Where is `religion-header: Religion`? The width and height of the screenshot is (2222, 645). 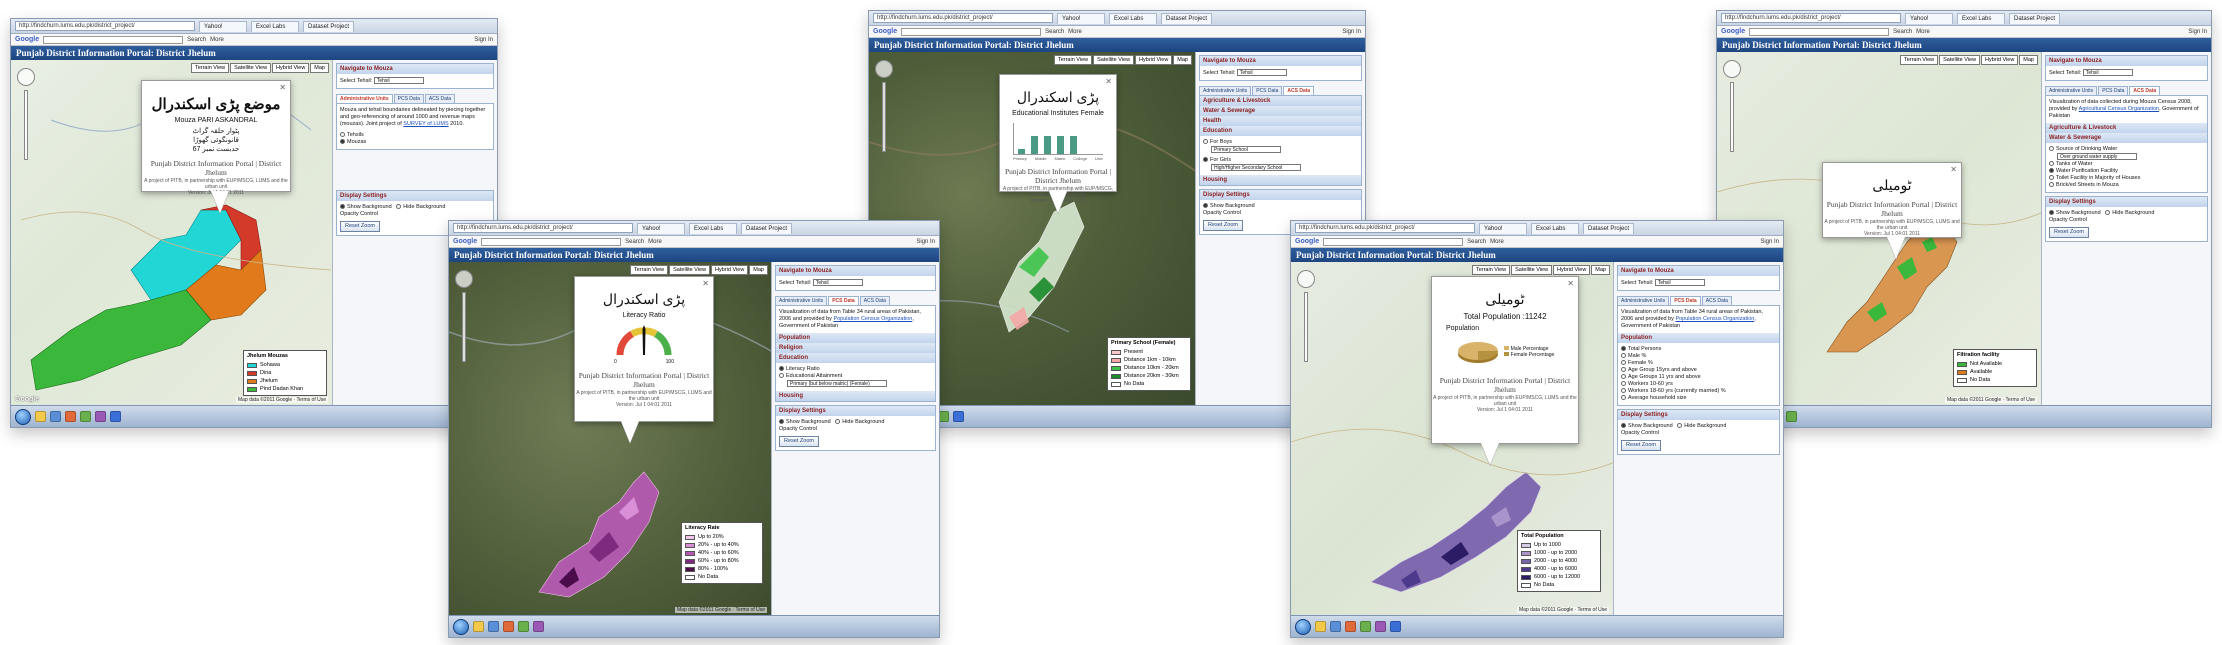
religion-header: Religion is located at coordinates (855, 347).